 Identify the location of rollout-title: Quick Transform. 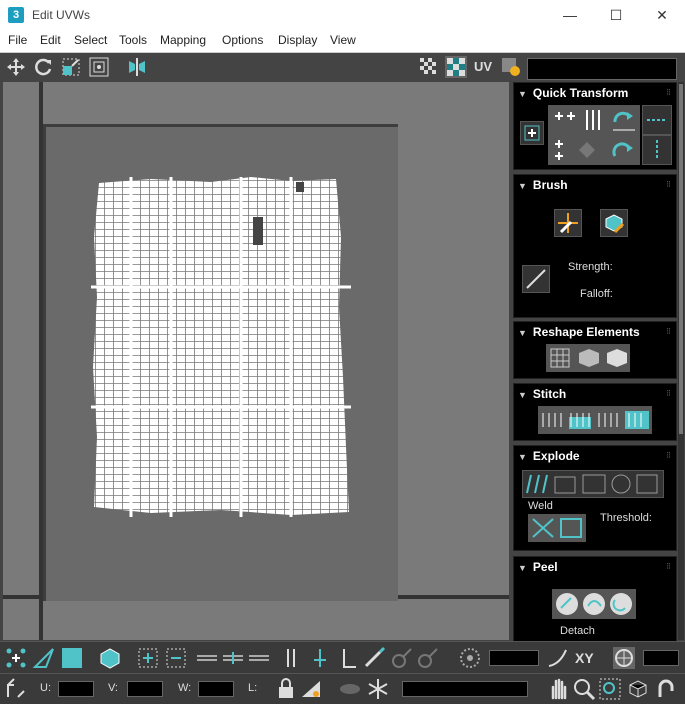
(580, 93).